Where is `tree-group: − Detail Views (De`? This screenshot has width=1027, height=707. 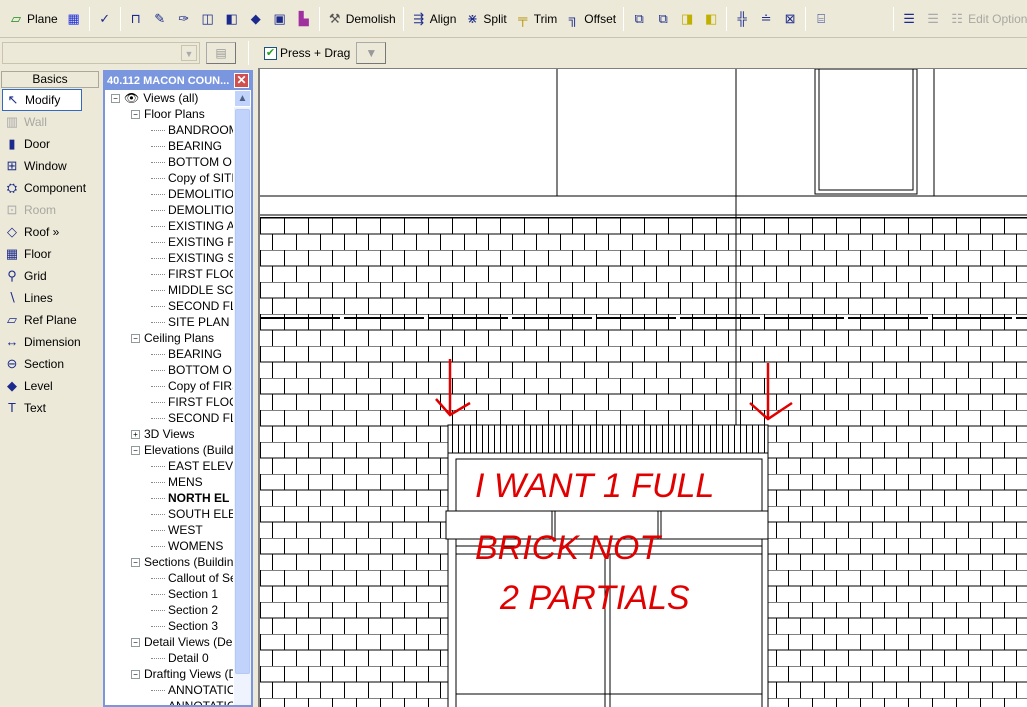
tree-group: − Detail Views (De is located at coordinates (169, 642).